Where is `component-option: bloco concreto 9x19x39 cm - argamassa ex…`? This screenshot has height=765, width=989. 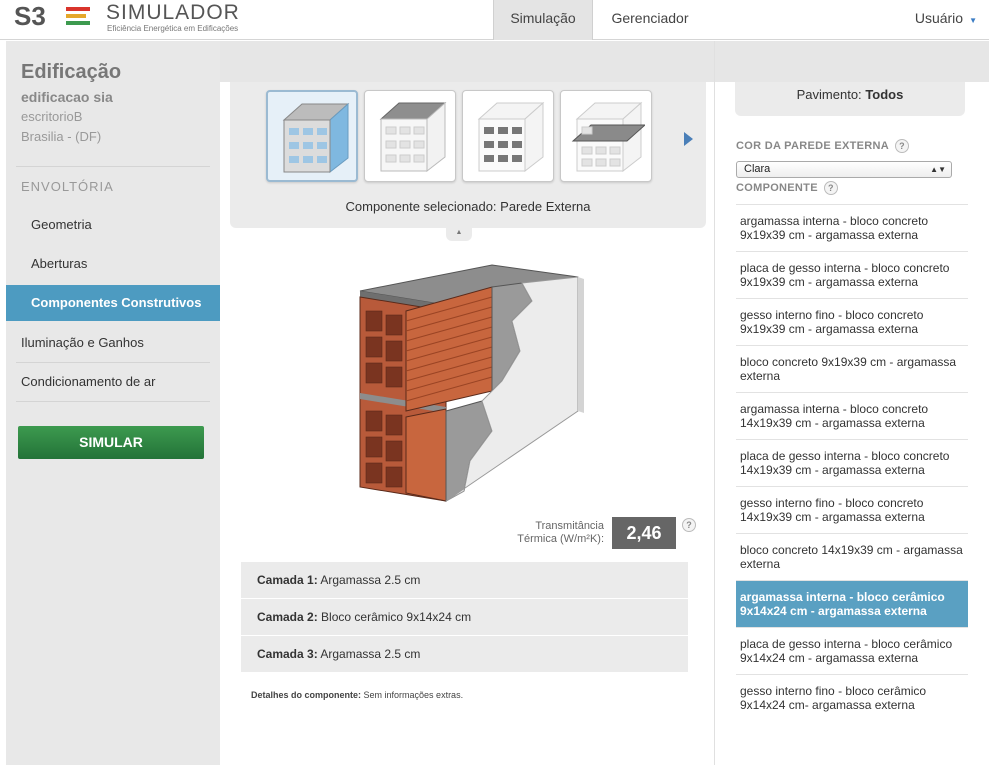 component-option: bloco concreto 9x19x39 cm - argamassa ex… is located at coordinates (852, 368).